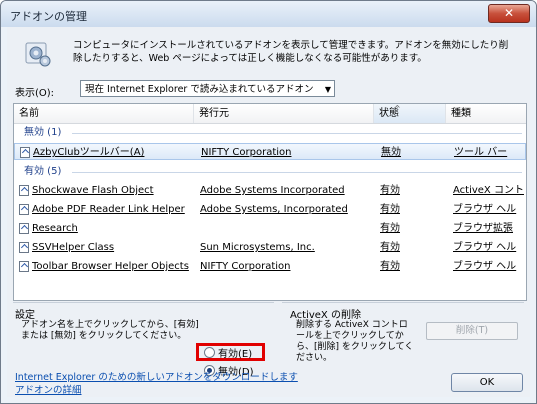 The image size is (537, 404). I want to click on chevron-down-icon: ▼, so click(327, 89).